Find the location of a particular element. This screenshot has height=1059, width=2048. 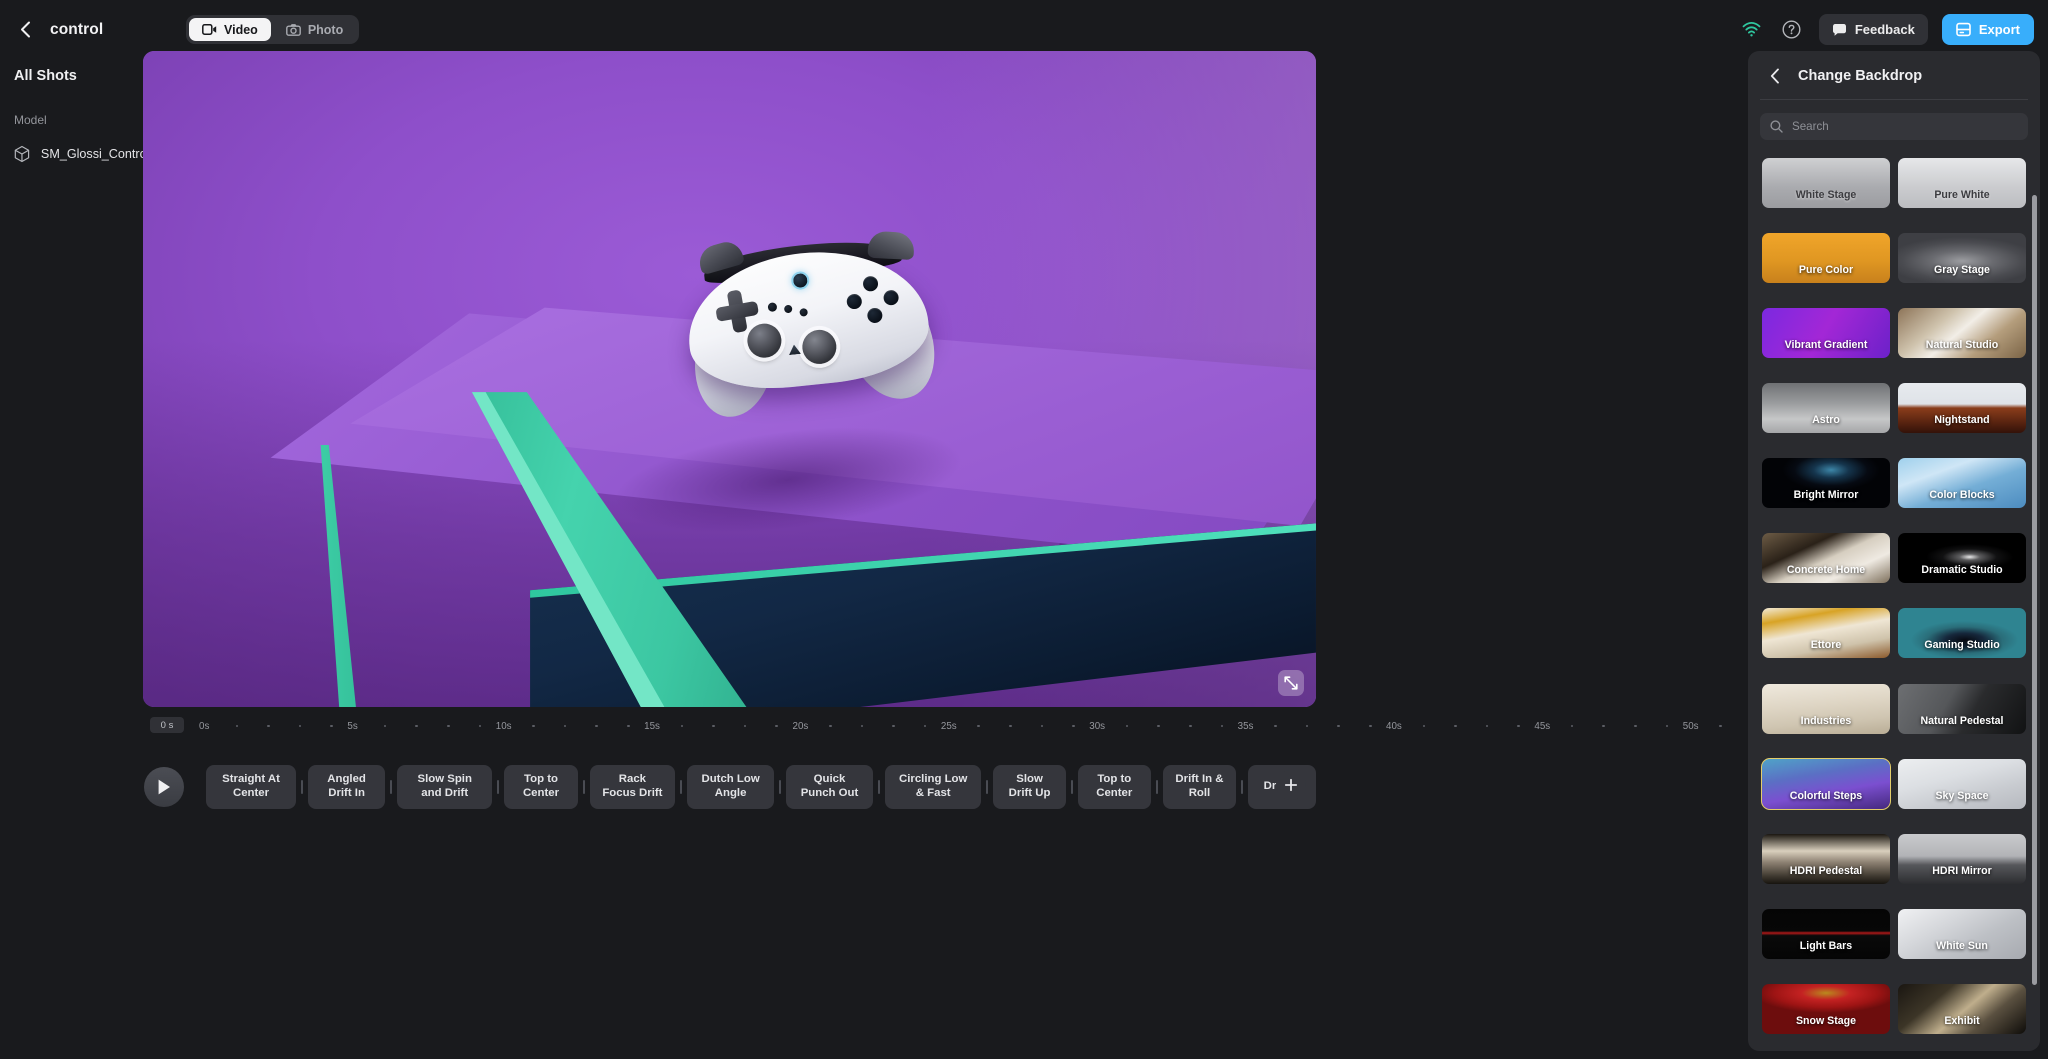

backdrop-label: Snow Stage is located at coordinates (1826, 1020).